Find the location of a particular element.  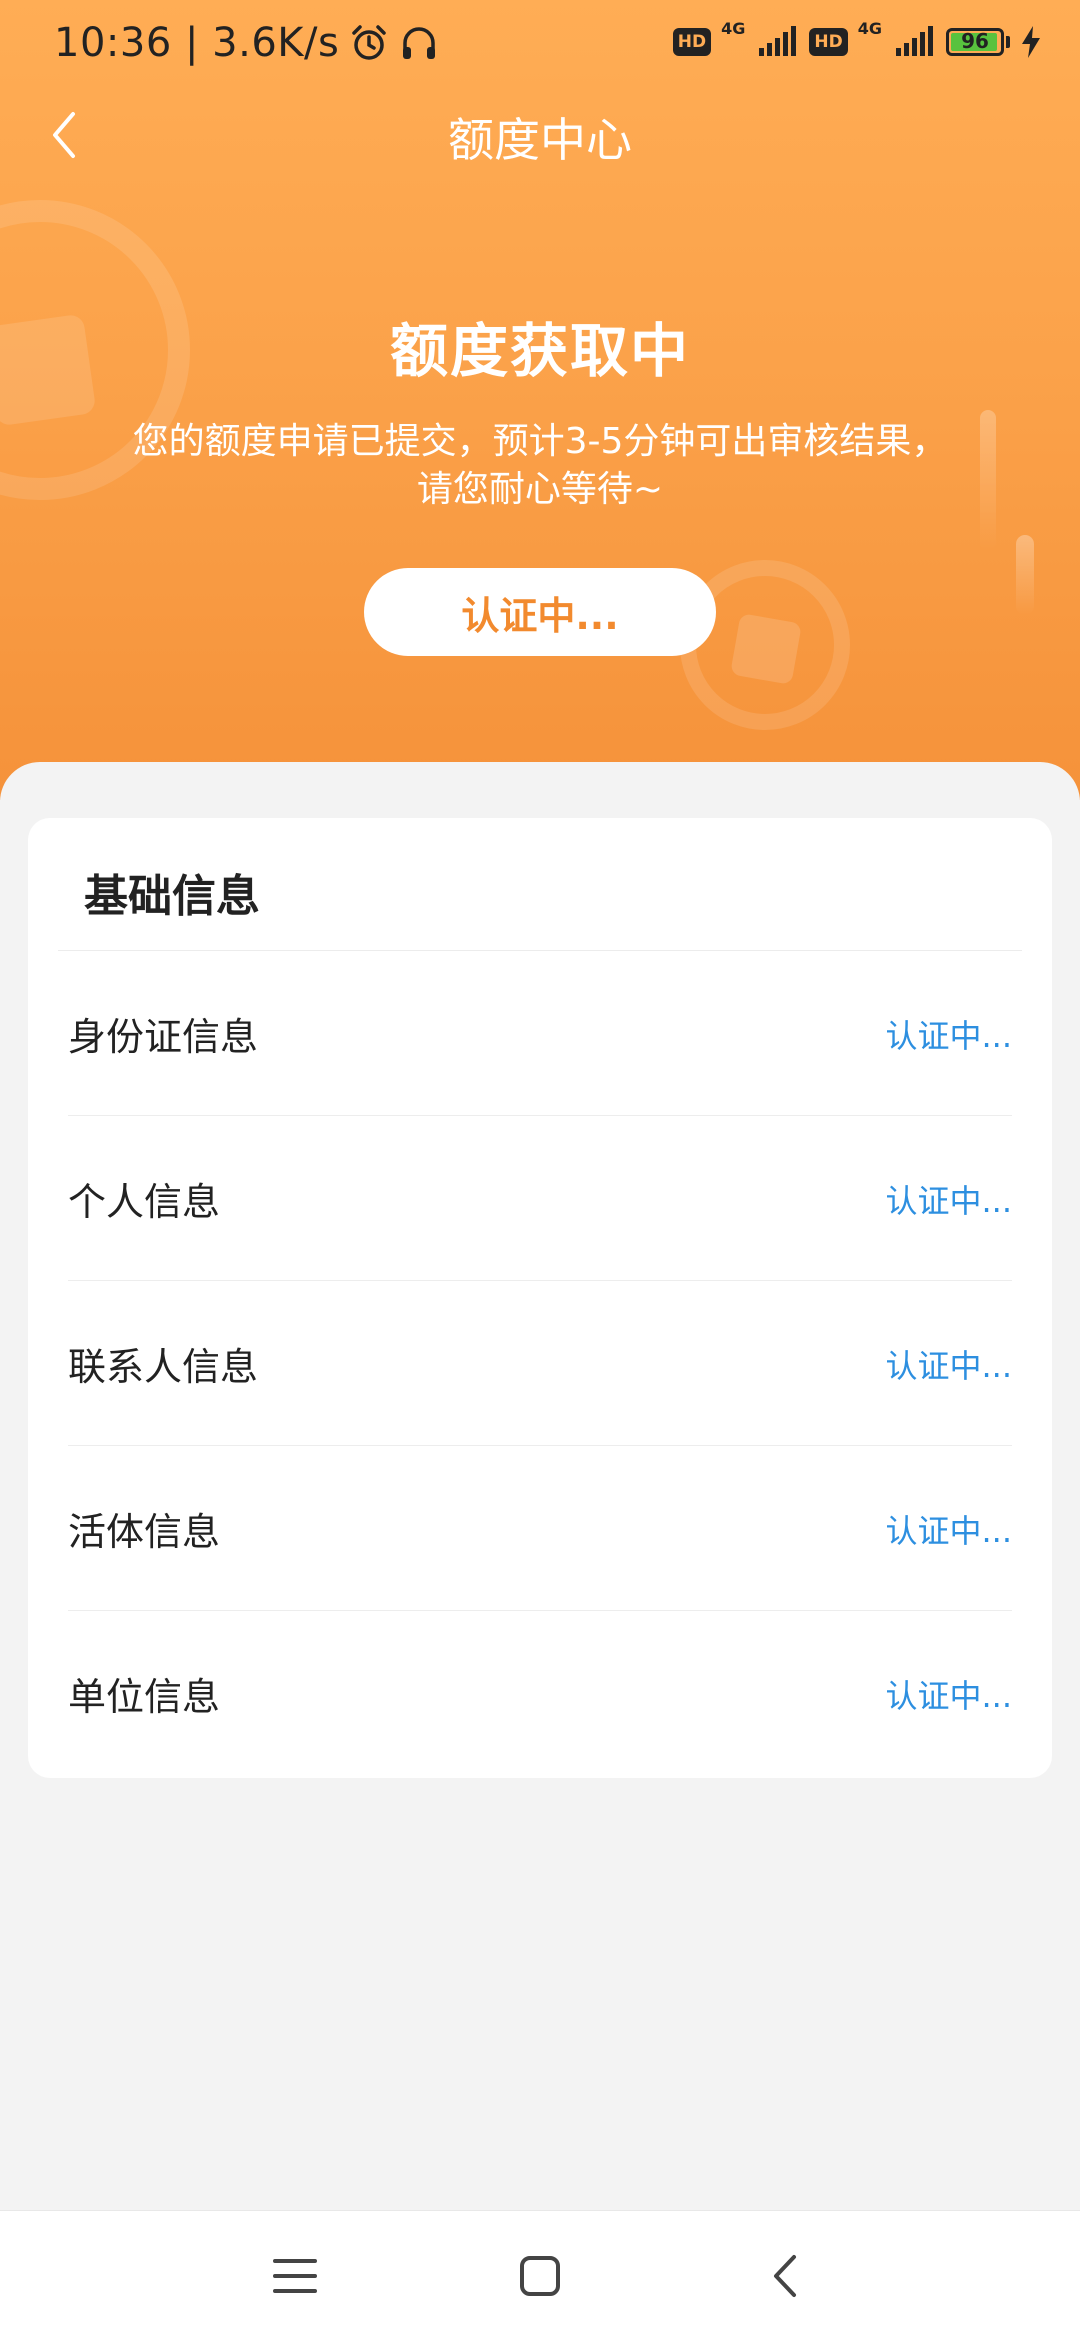

battery-level: 96 is located at coordinates (975, 41).